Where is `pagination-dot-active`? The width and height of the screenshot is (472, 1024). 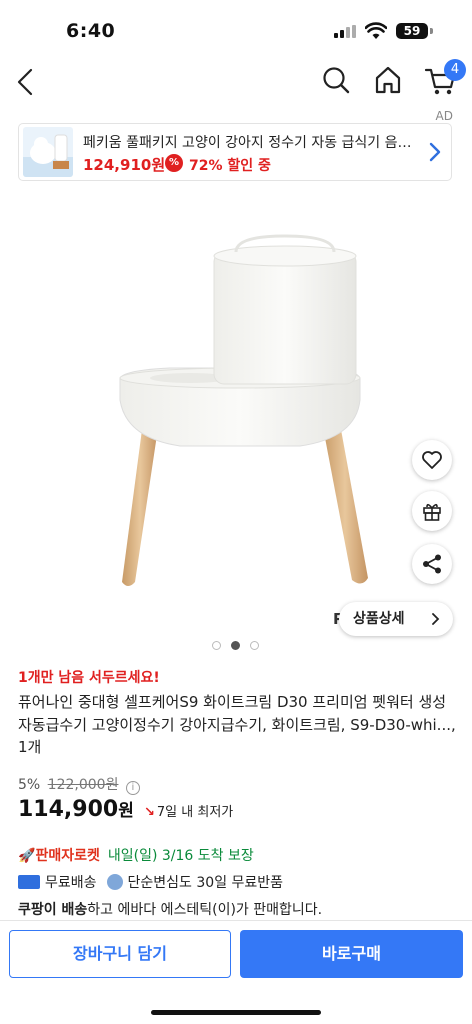 pagination-dot-active is located at coordinates (235, 645).